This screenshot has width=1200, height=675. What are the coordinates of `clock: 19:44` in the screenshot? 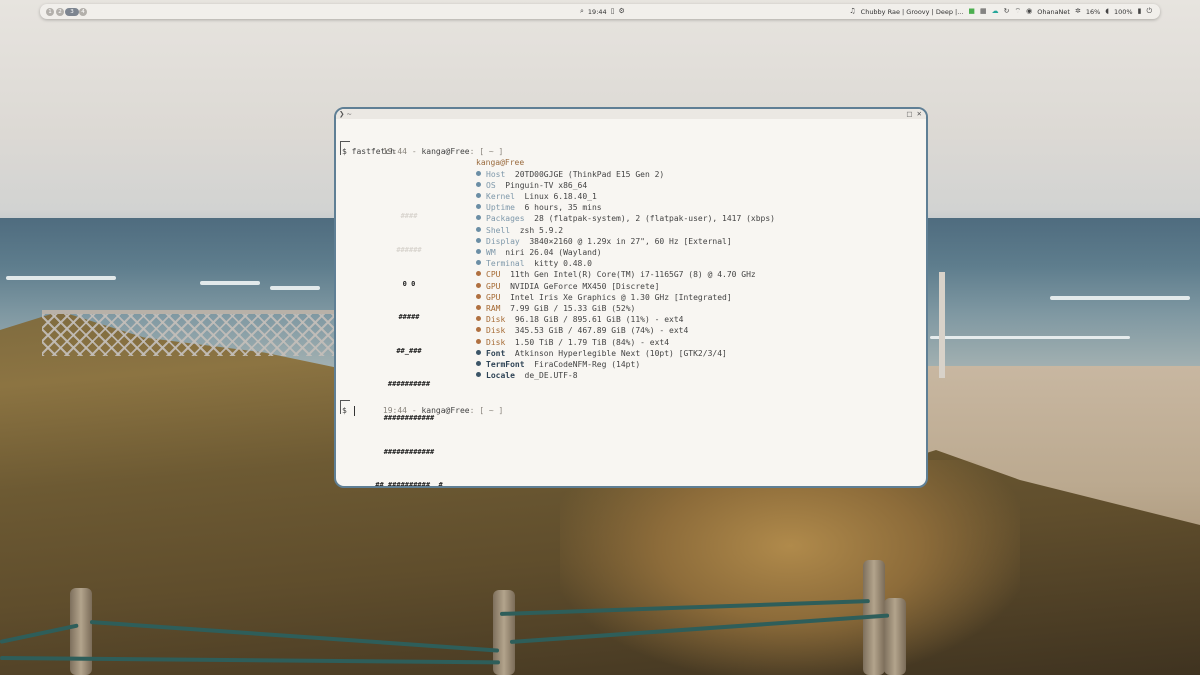 It's located at (597, 12).